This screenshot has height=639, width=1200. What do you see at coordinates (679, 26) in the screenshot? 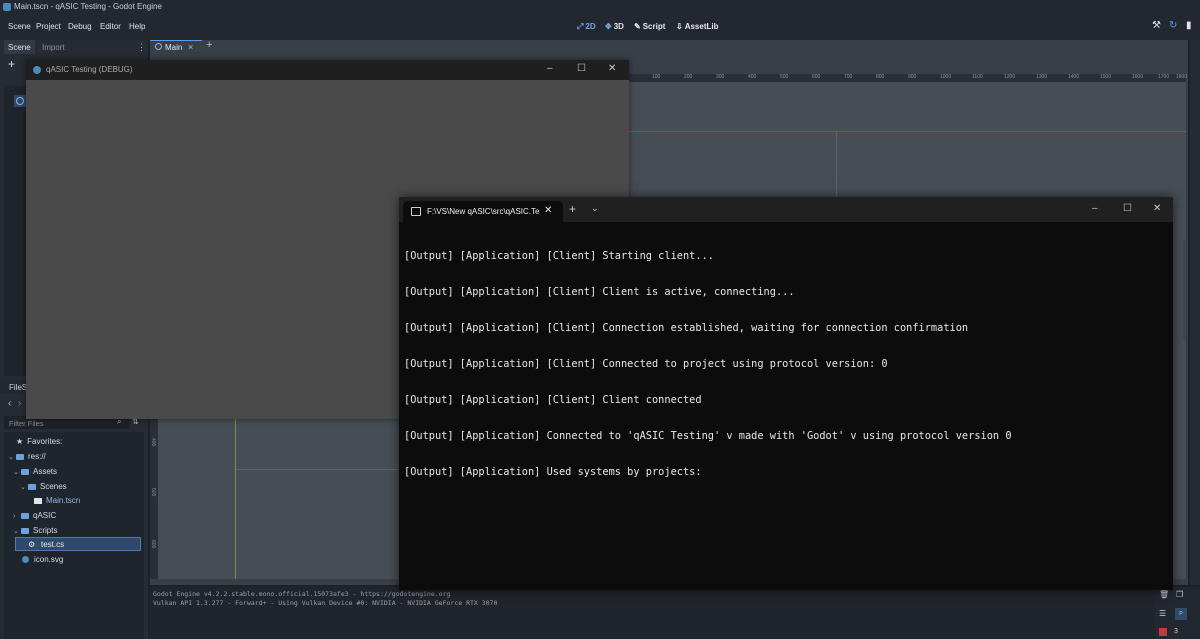
I see `assetlib-icon: ⇩` at bounding box center [679, 26].